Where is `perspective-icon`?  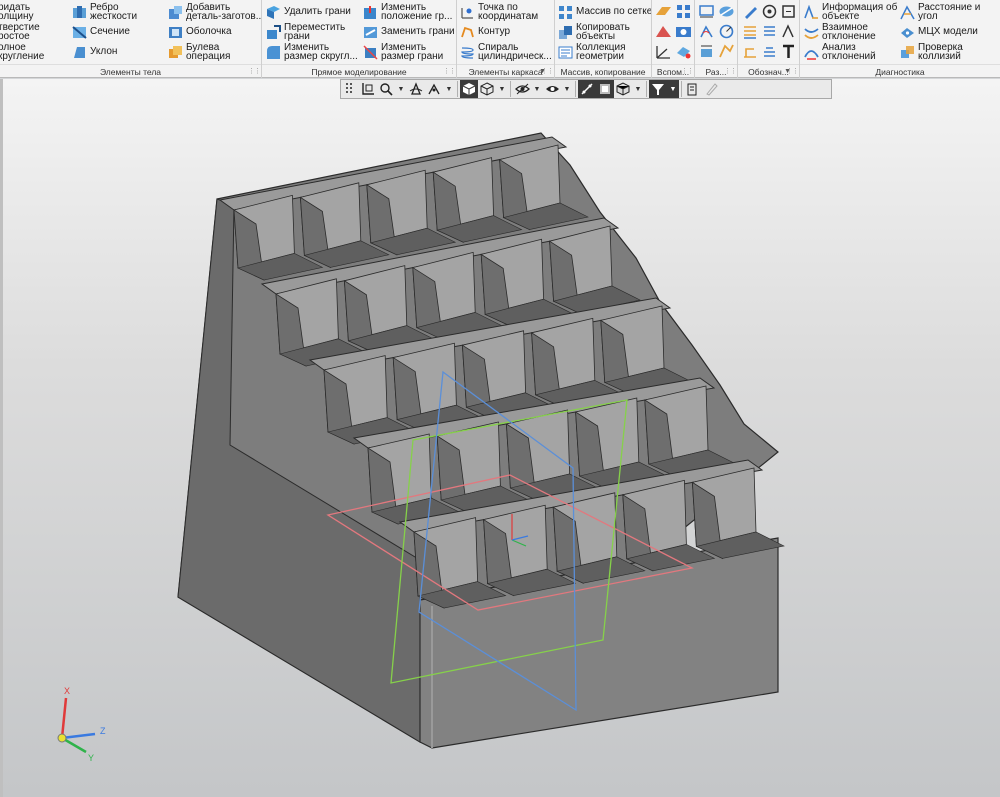
perspective-icon is located at coordinates (623, 89).